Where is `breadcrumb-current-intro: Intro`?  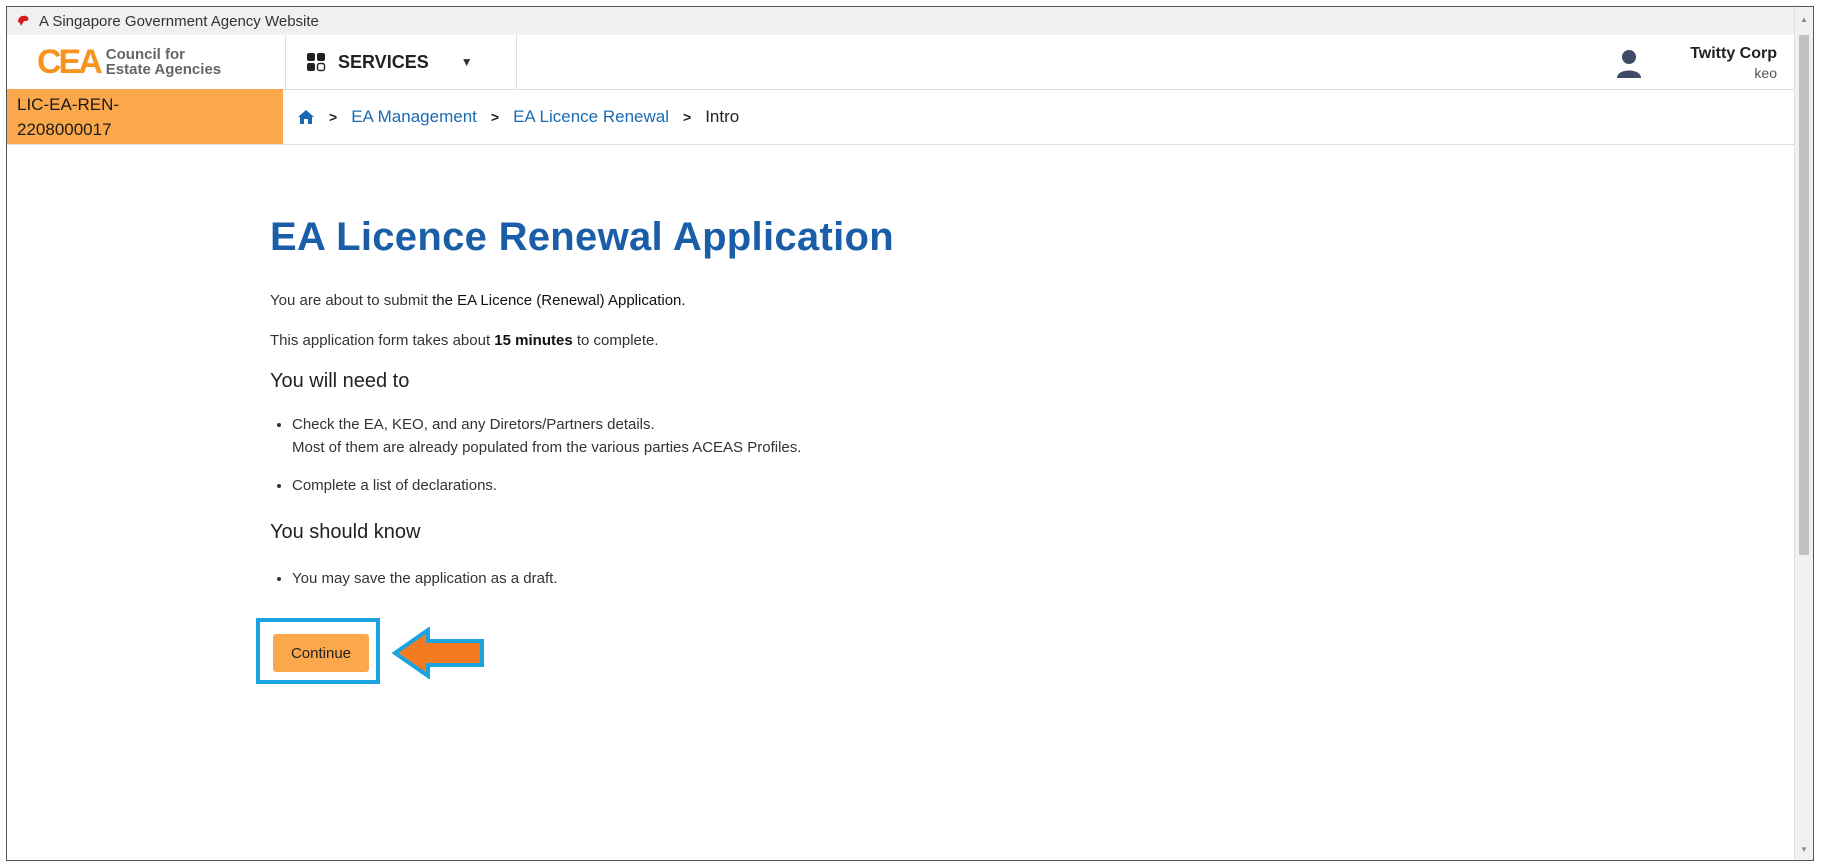
breadcrumb-current-intro: Intro is located at coordinates (722, 116).